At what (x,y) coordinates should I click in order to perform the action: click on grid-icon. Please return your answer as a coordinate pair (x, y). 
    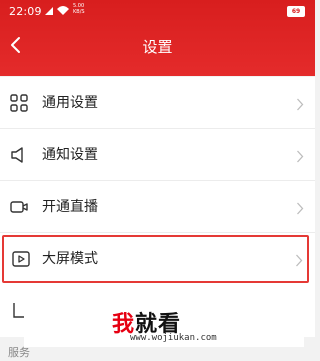
    Looking at the image, I should click on (19, 103).